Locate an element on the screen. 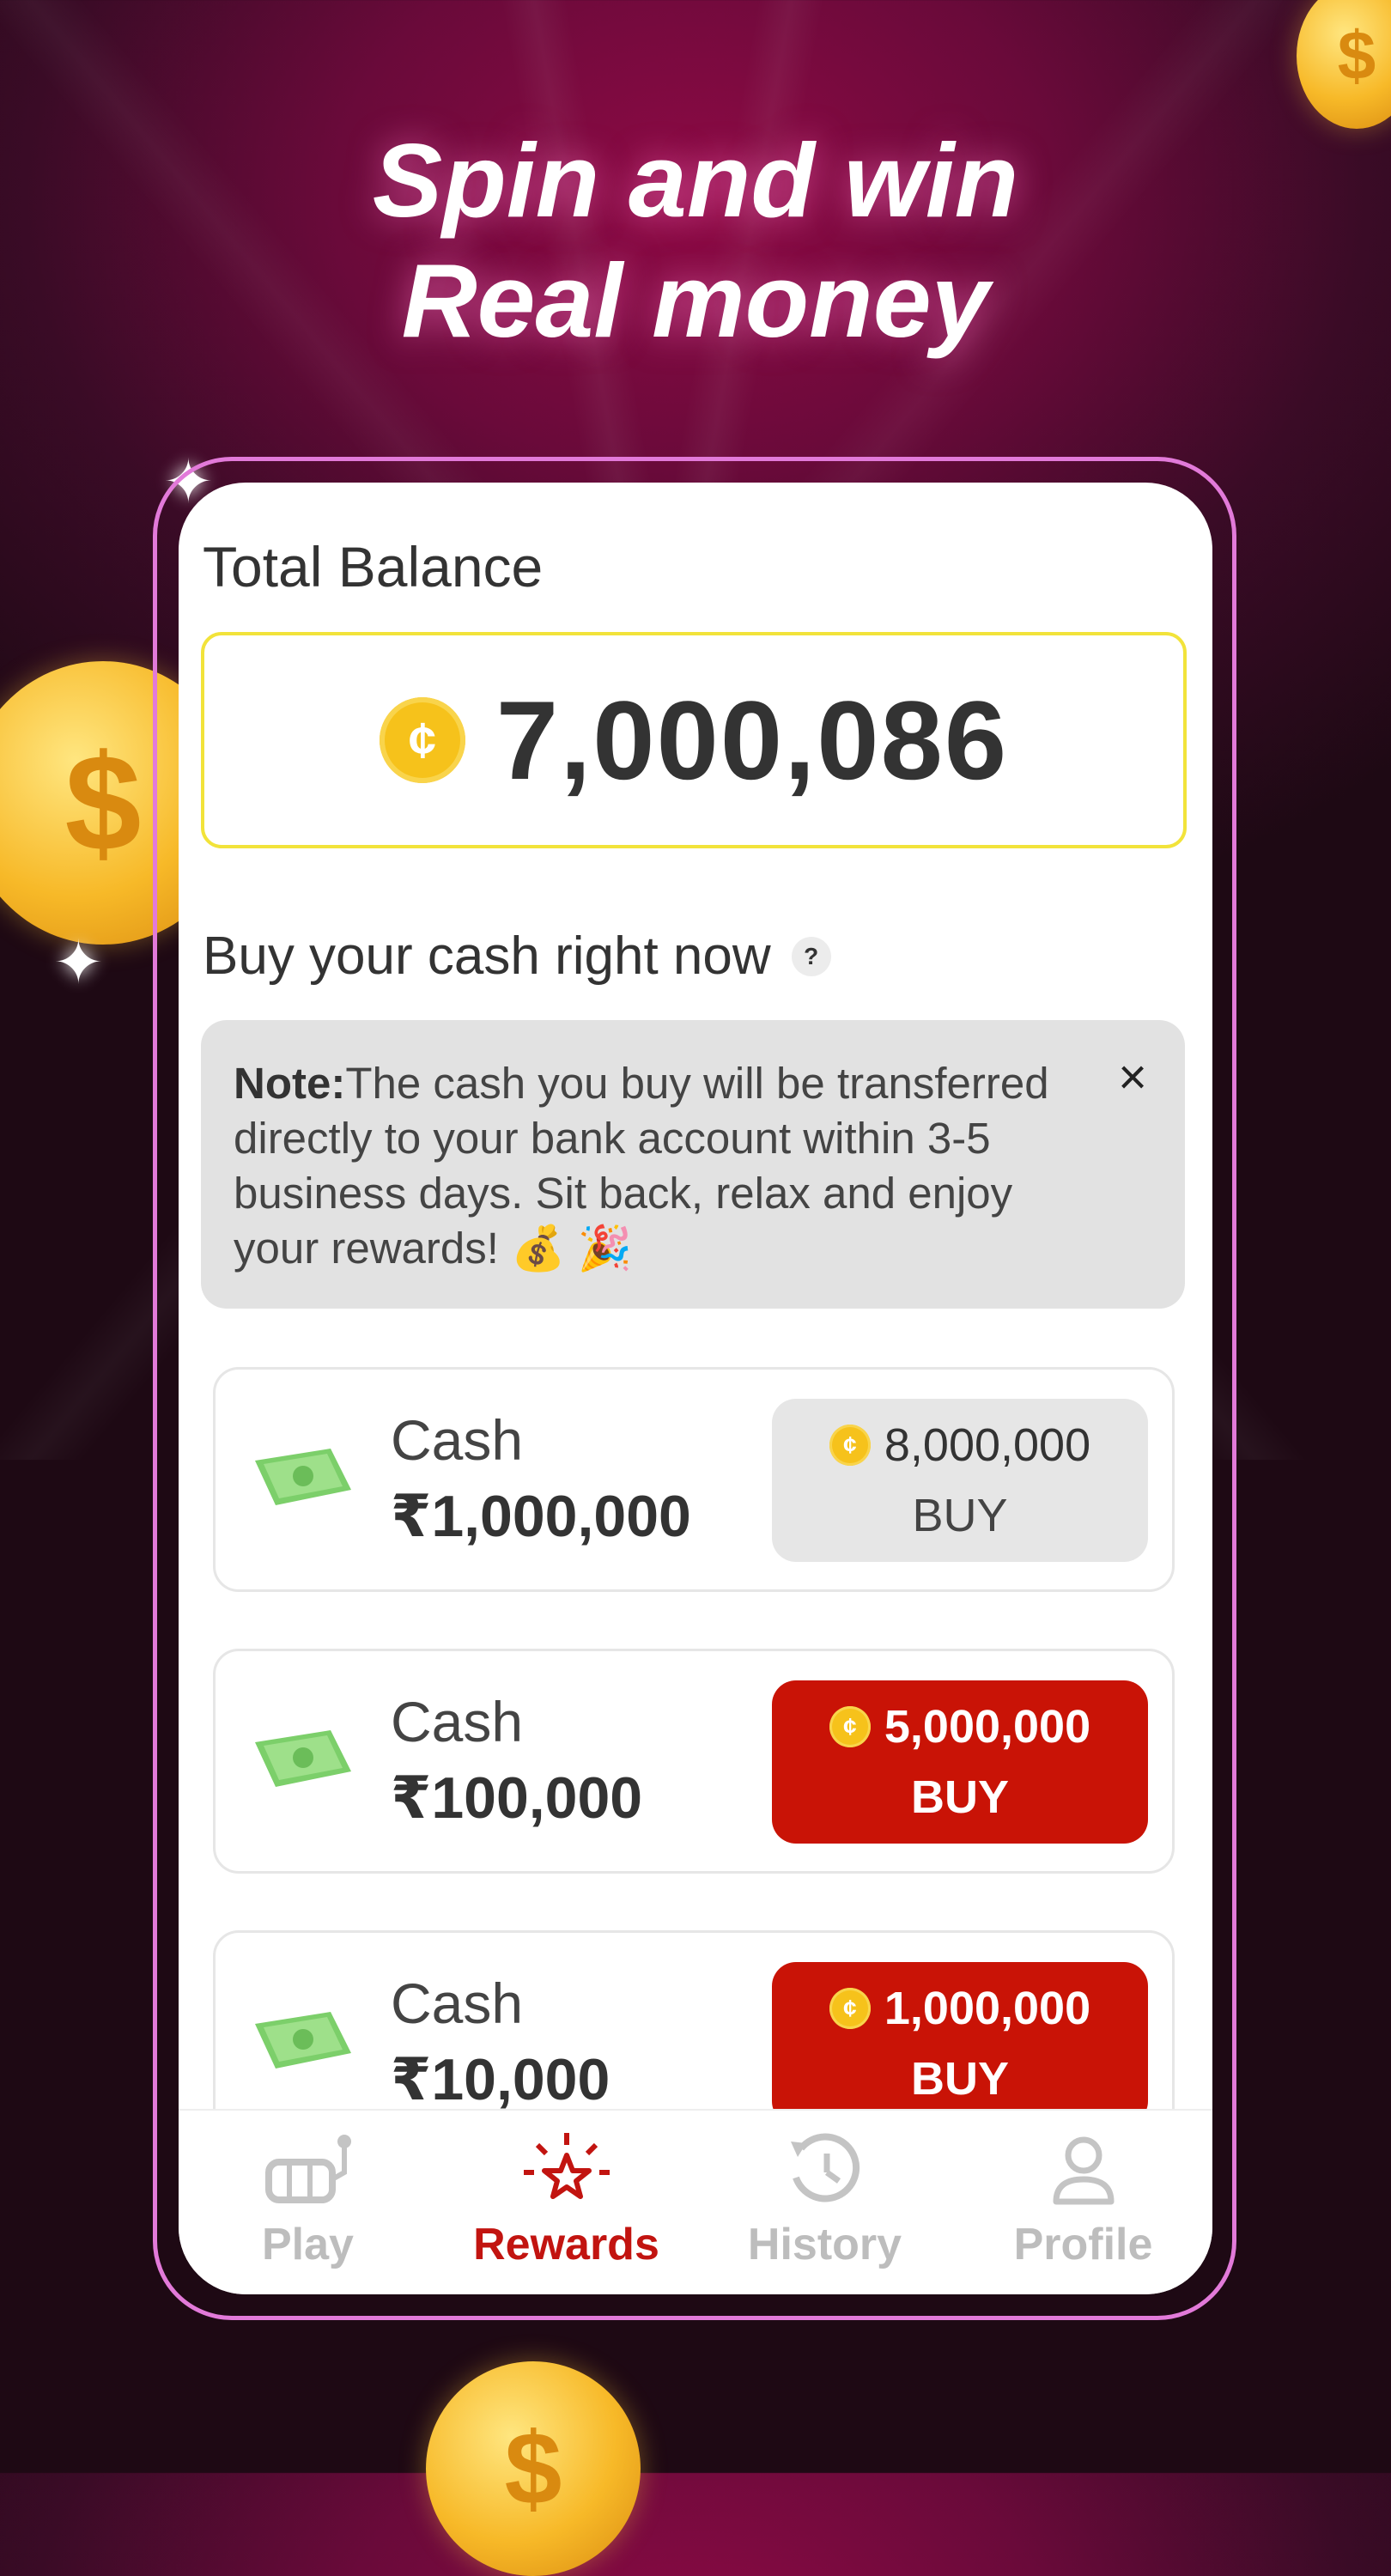 Image resolution: width=1391 pixels, height=2576 pixels. bottom-tab-bar: Play Rewards History Profile is located at coordinates (695, 2201).